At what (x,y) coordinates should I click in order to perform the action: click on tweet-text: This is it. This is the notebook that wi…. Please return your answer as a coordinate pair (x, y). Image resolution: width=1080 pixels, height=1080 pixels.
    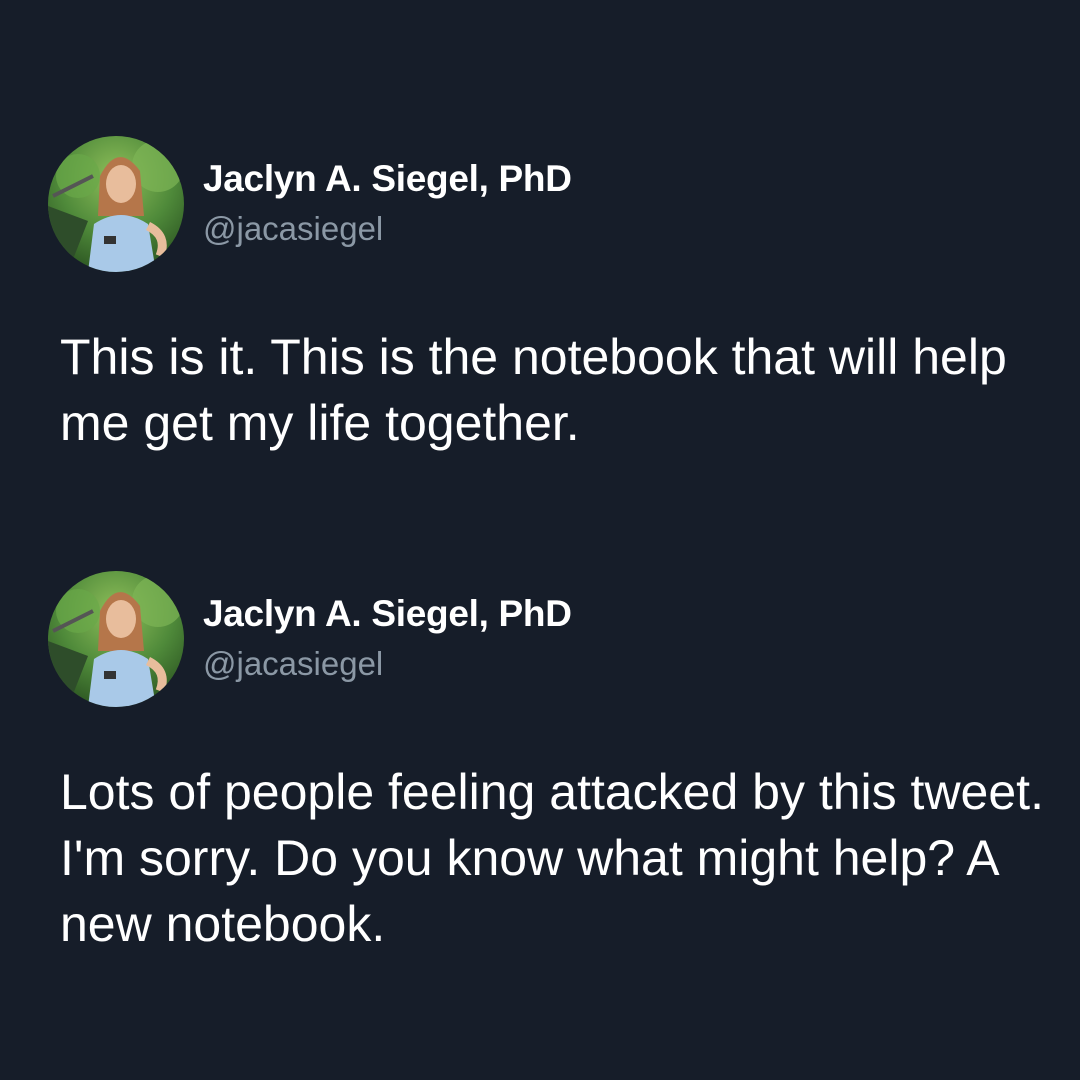
    Looking at the image, I should click on (533, 390).